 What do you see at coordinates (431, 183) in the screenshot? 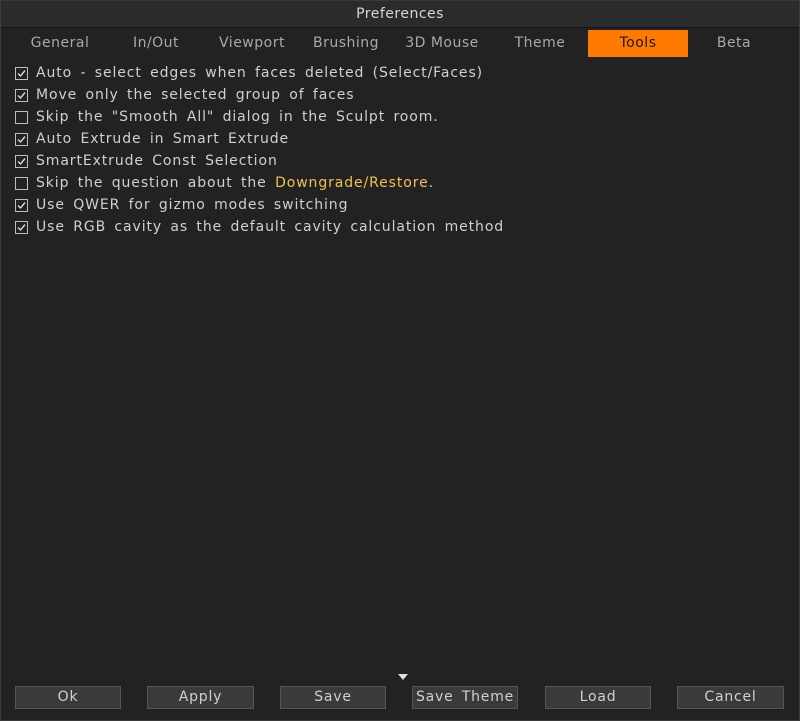
I see `option-label-suffix: .` at bounding box center [431, 183].